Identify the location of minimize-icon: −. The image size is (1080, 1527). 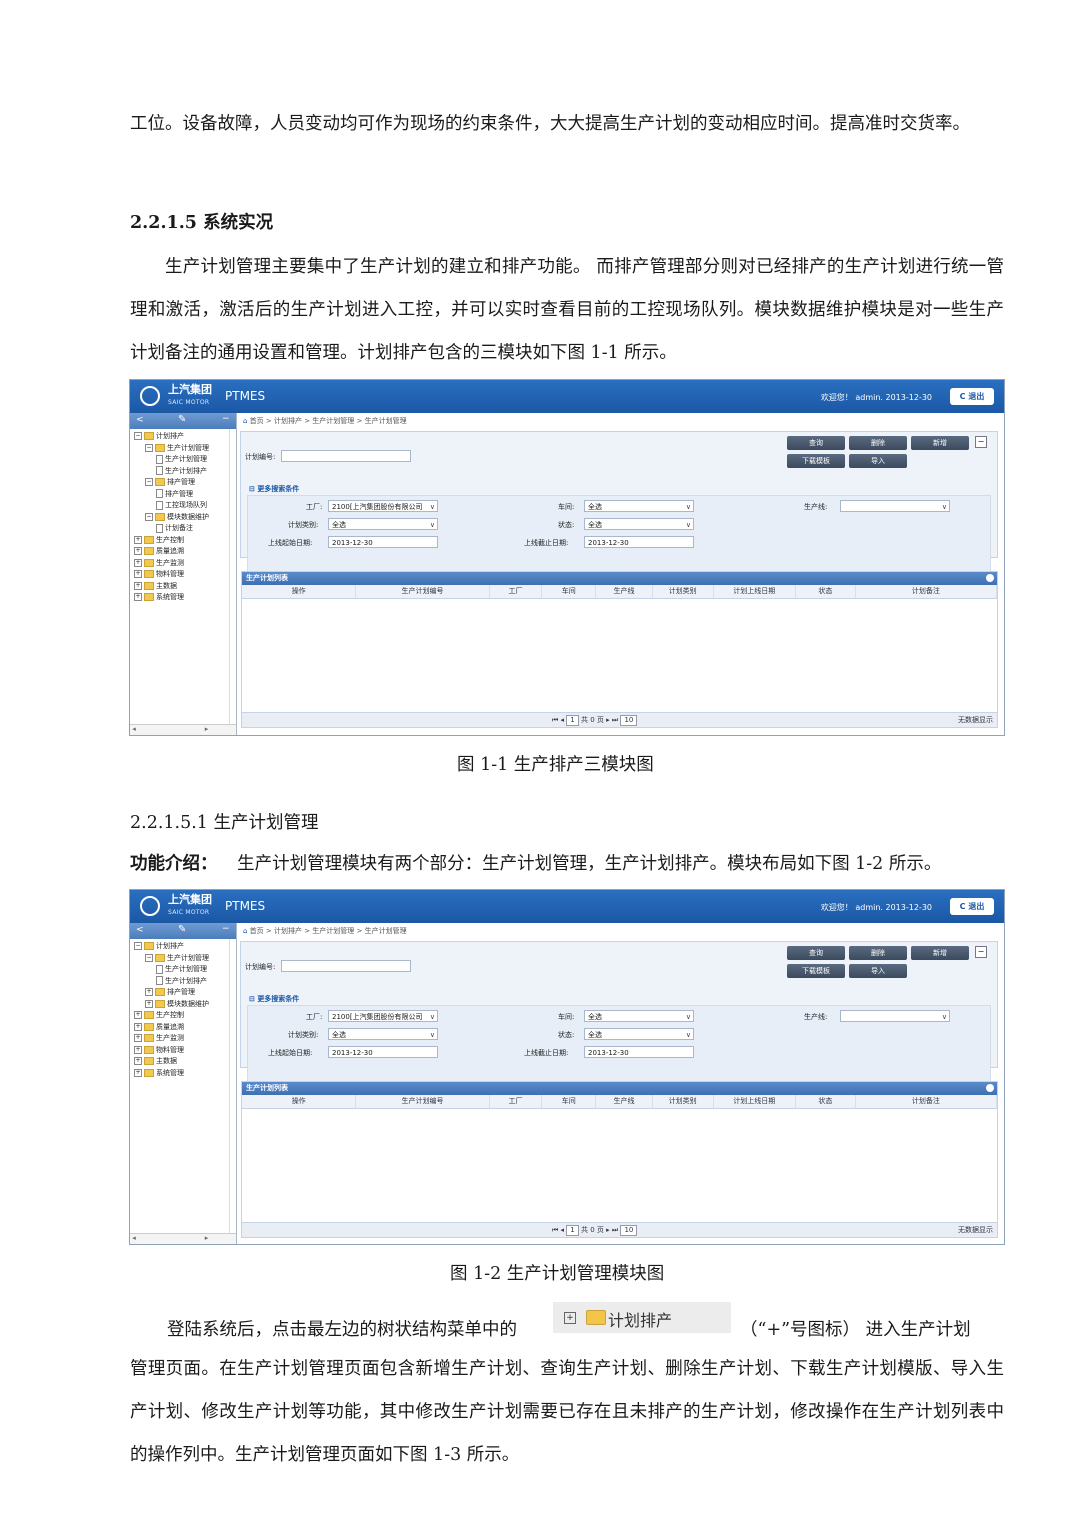
(226, 419).